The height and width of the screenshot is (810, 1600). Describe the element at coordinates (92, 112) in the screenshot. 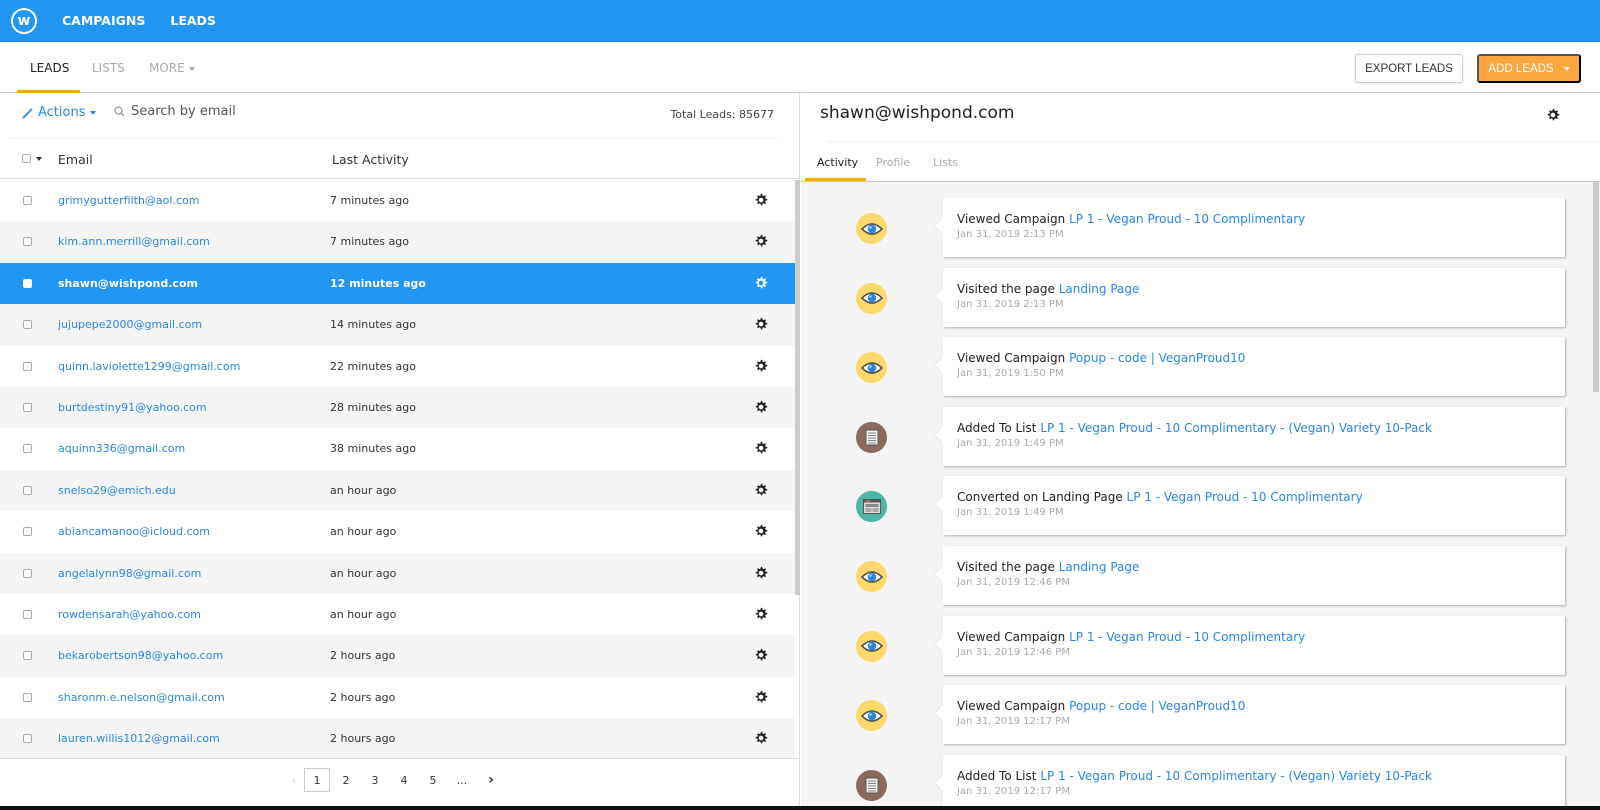

I see `caret-down-icon` at that location.